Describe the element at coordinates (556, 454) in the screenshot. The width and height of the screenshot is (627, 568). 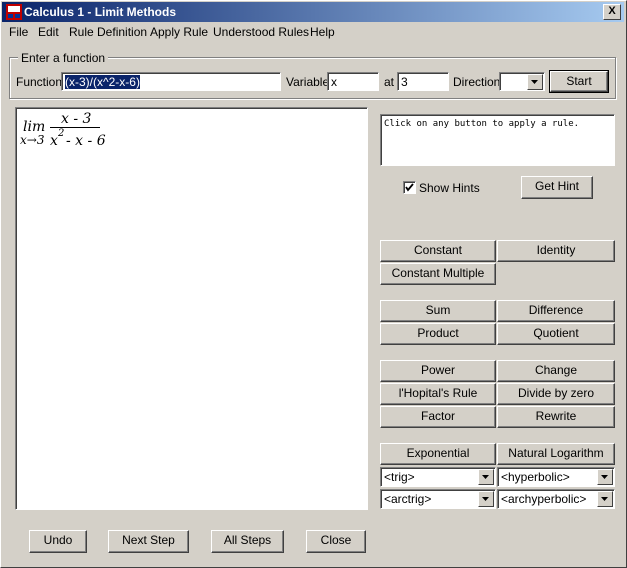
I see `natural-logarithm-button: Natural Logarithm` at that location.